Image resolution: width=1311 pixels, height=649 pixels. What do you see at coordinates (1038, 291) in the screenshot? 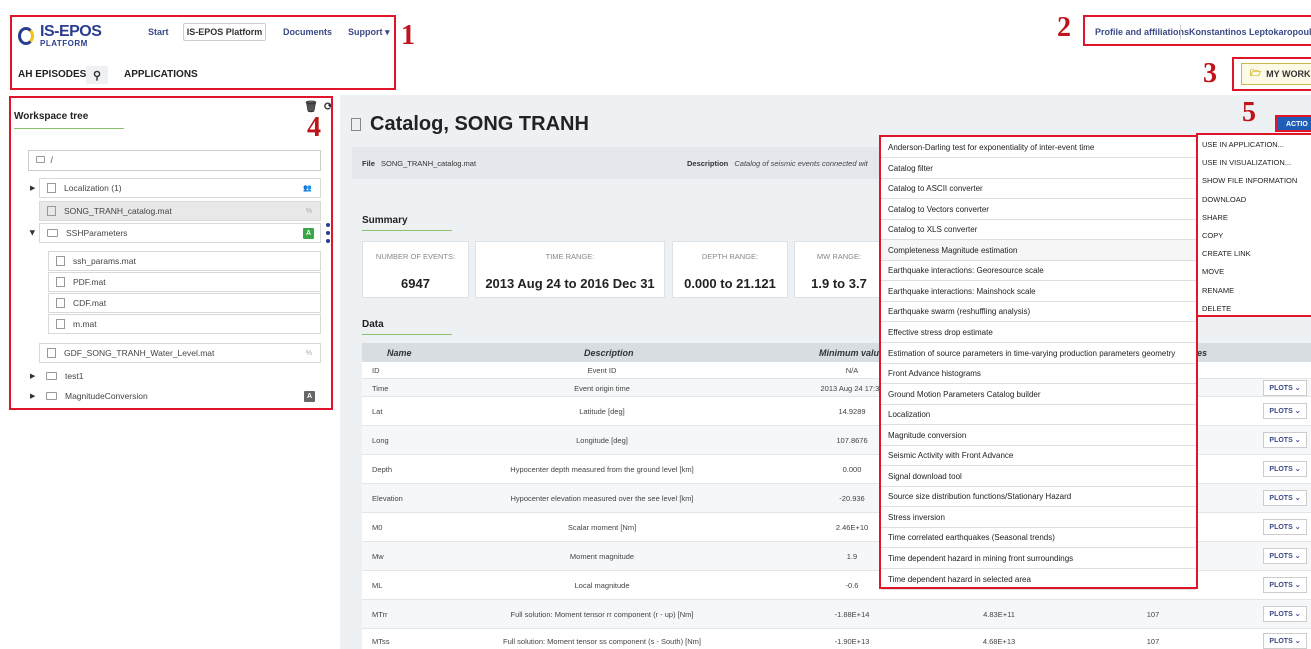
I see `app-menu-item: Earthquake interactions: Mainshock scale` at bounding box center [1038, 291].